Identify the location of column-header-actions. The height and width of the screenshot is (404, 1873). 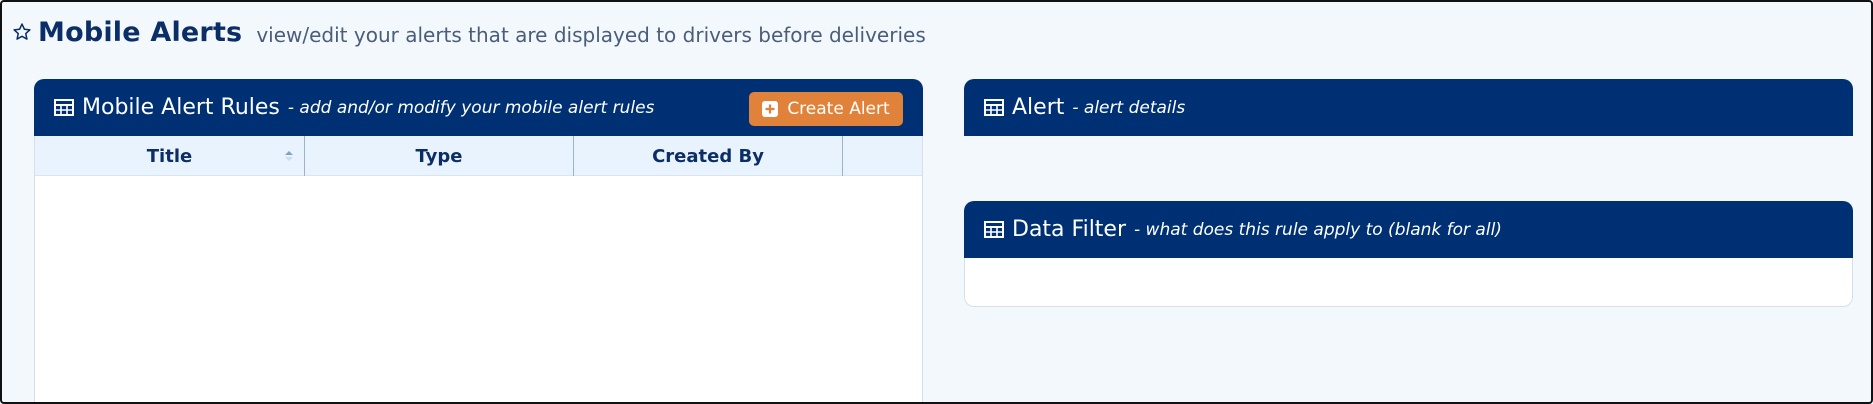
(882, 156).